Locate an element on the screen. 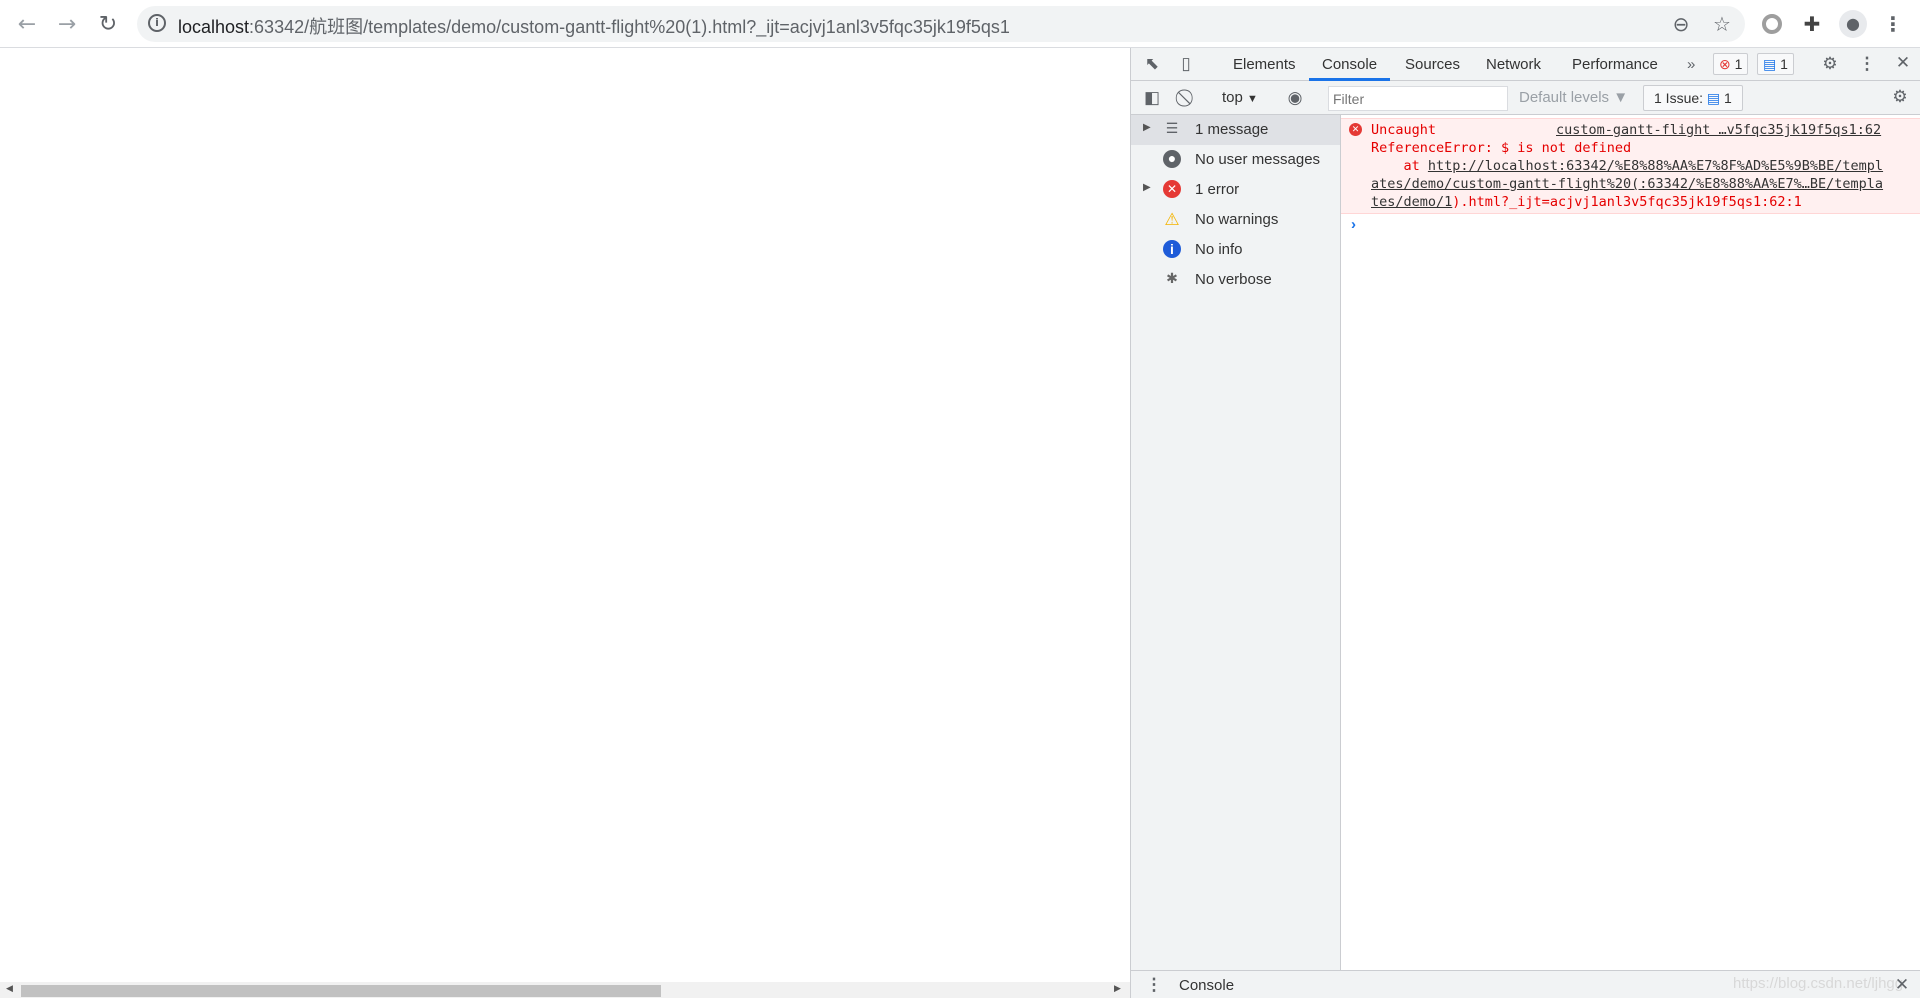  sidebar-item-label: No warnings is located at coordinates (1237, 219).